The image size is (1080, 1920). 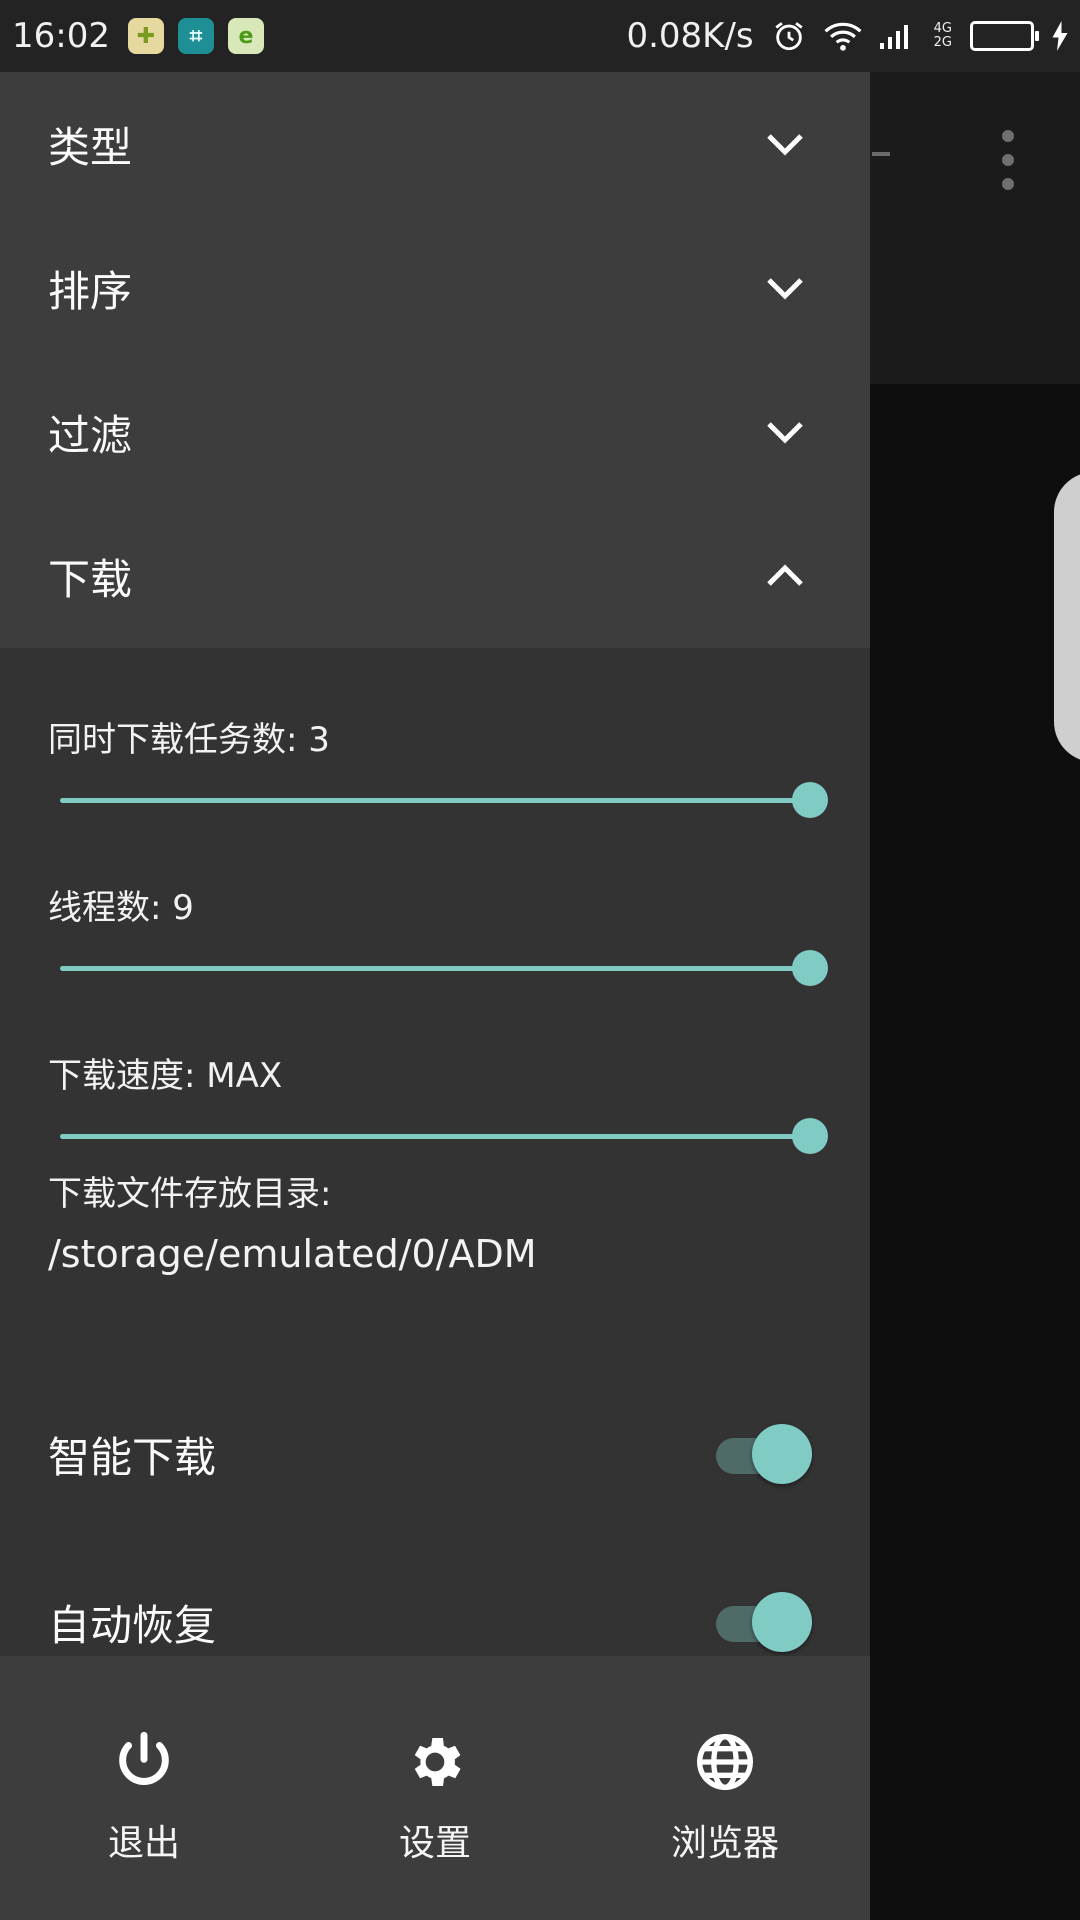 What do you see at coordinates (90, 579) in the screenshot?
I see `section-download-title: 下载` at bounding box center [90, 579].